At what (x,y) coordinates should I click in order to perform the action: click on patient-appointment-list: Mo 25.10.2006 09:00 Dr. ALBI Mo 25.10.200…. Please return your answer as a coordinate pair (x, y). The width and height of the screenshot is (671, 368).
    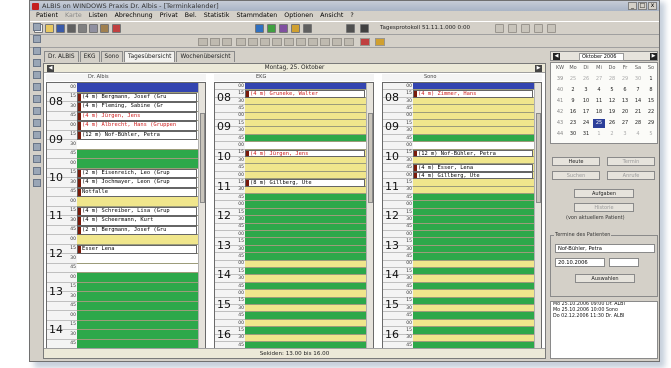
    Looking at the image, I should click on (604, 330).